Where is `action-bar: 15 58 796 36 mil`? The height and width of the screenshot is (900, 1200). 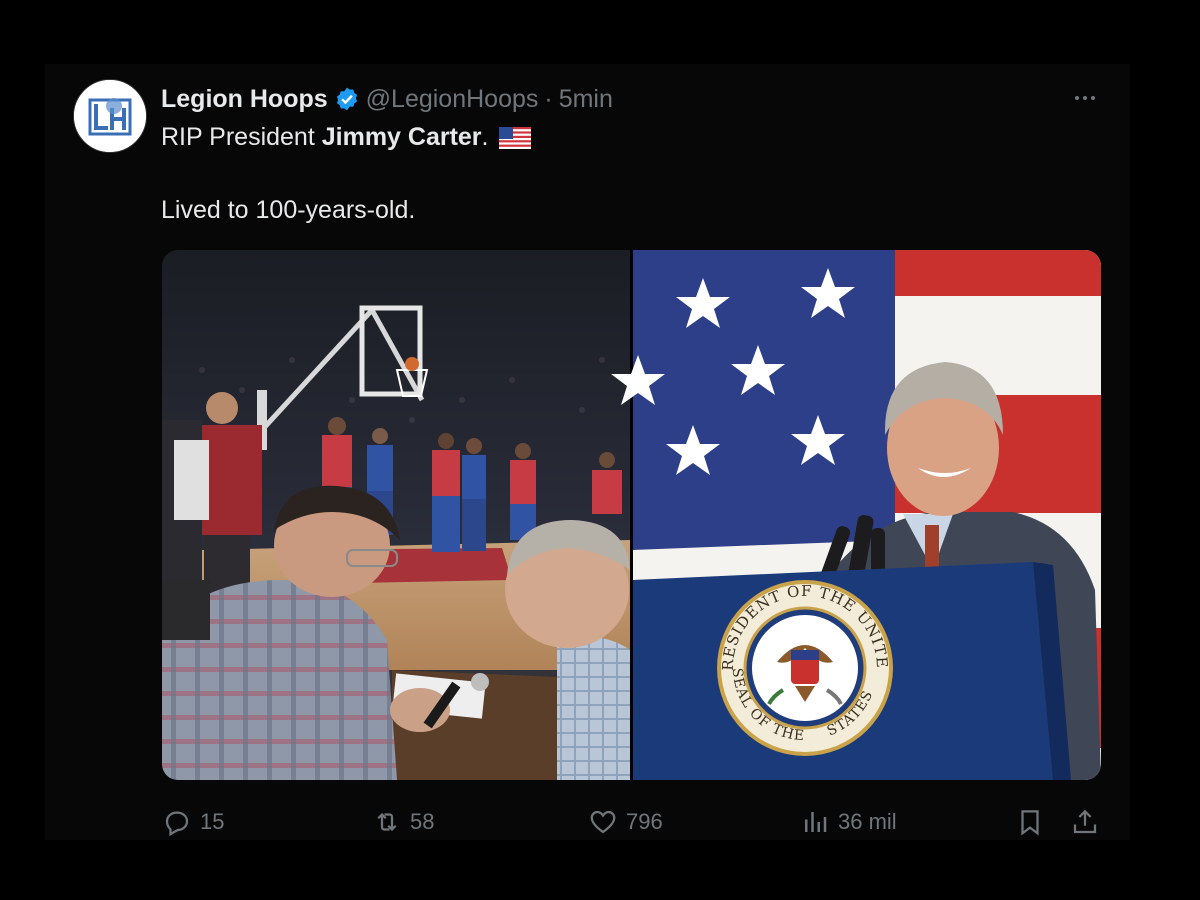
action-bar: 15 58 796 36 mil is located at coordinates (632, 822).